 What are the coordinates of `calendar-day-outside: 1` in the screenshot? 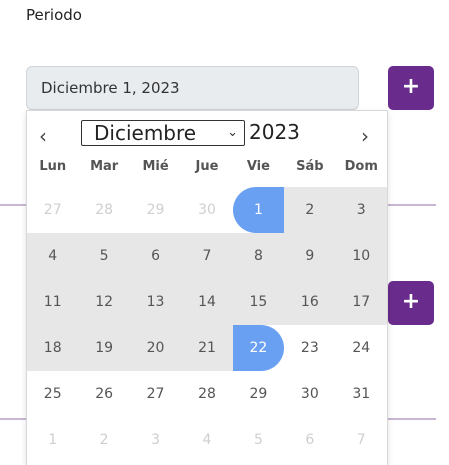 It's located at (52, 440).